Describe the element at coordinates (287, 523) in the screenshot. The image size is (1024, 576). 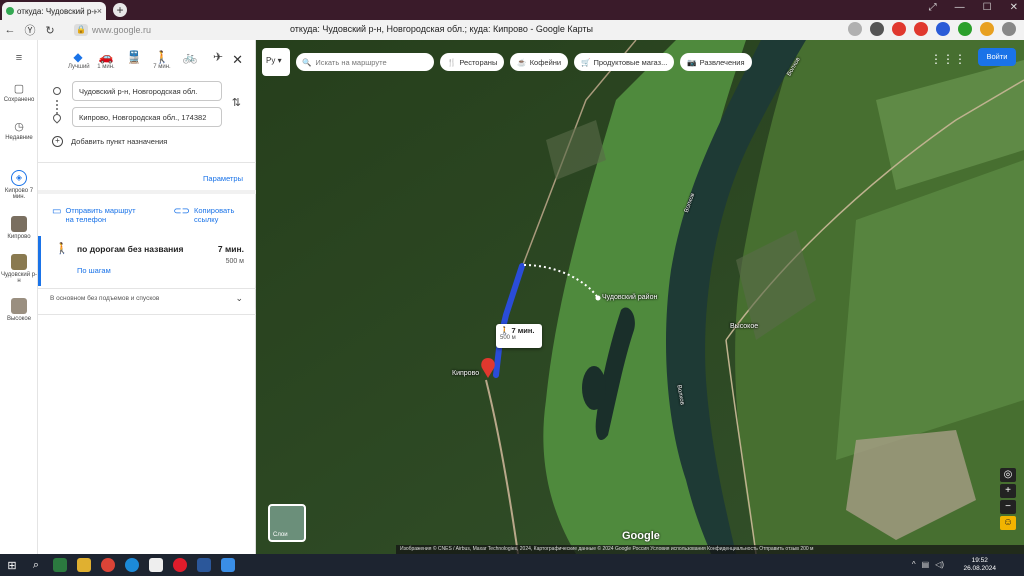
I see `layers-button: Слои` at that location.